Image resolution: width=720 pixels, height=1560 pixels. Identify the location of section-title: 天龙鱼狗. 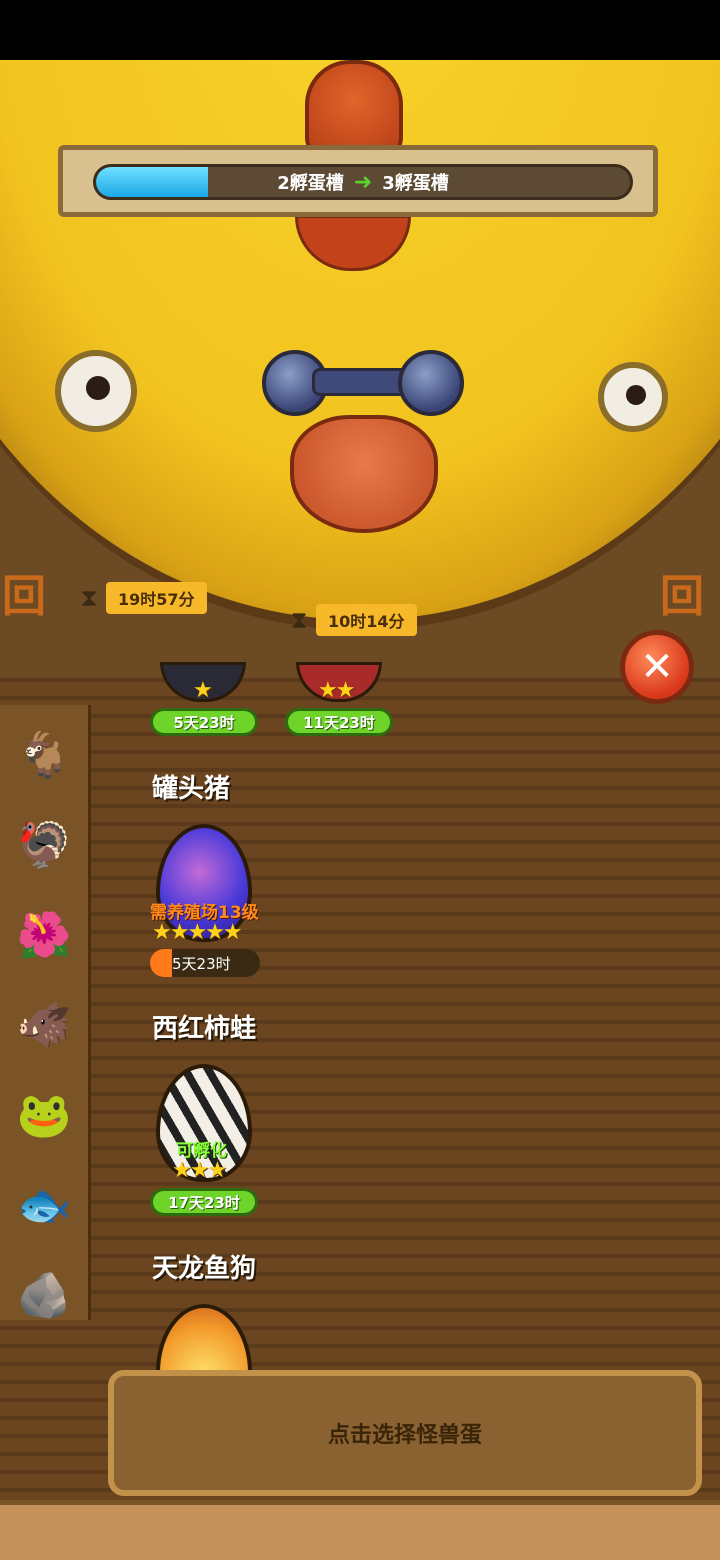
(204, 1269).